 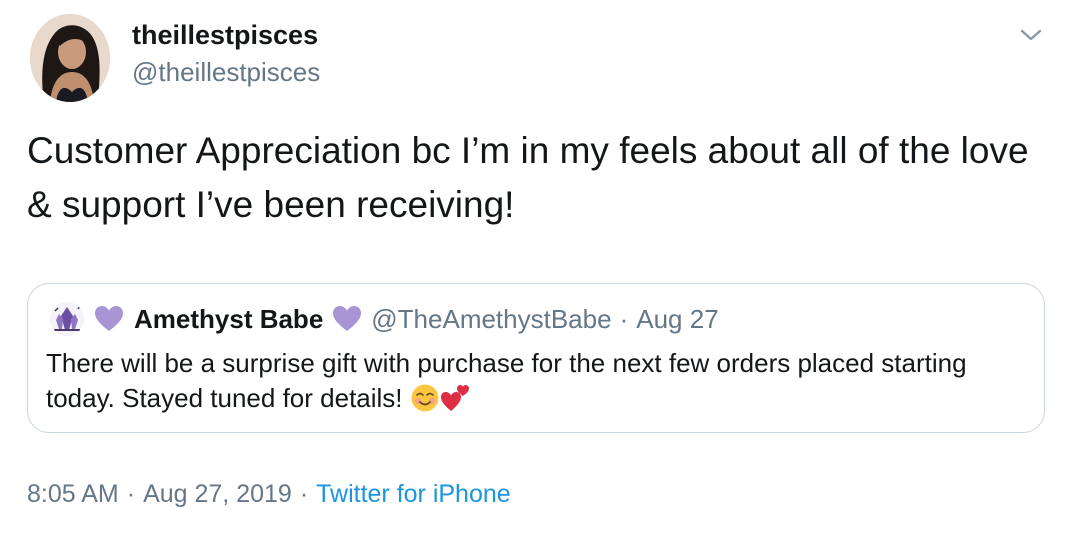 I want to click on crystal-logo-icon, so click(x=67, y=319).